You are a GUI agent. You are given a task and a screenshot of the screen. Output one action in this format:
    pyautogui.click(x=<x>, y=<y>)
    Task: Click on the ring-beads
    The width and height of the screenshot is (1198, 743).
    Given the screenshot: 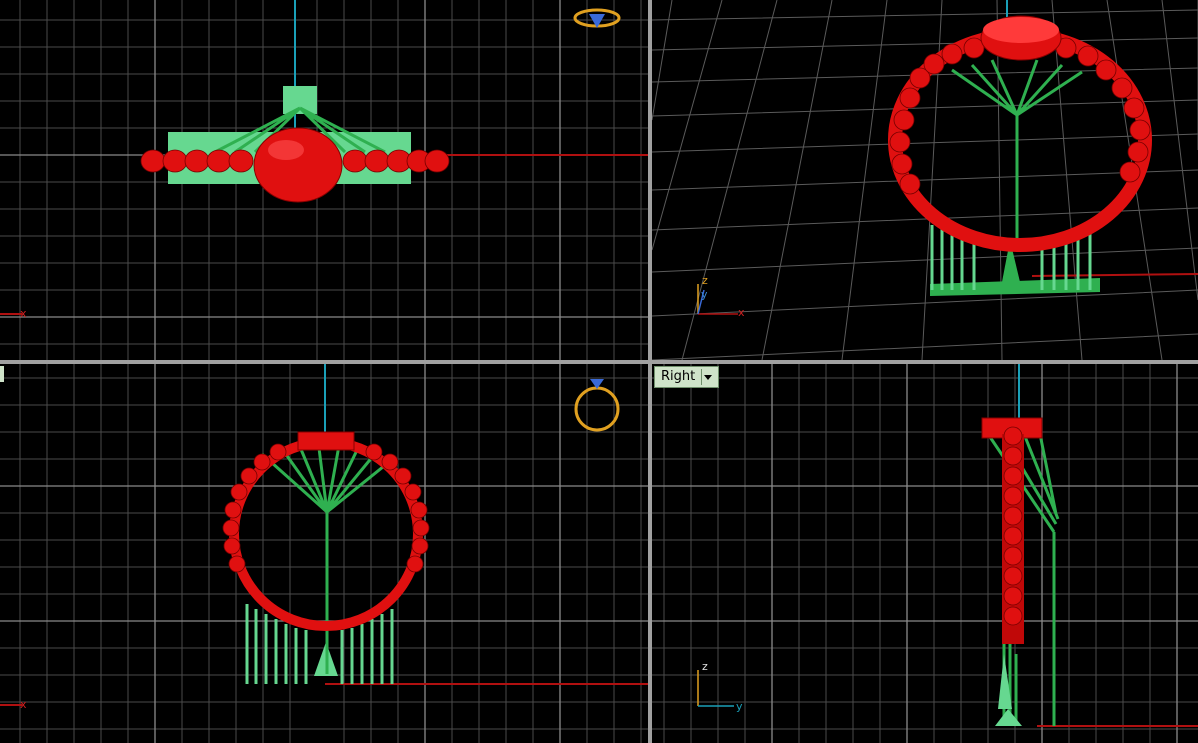 What is the action you would take?
    pyautogui.click(x=1020, y=116)
    